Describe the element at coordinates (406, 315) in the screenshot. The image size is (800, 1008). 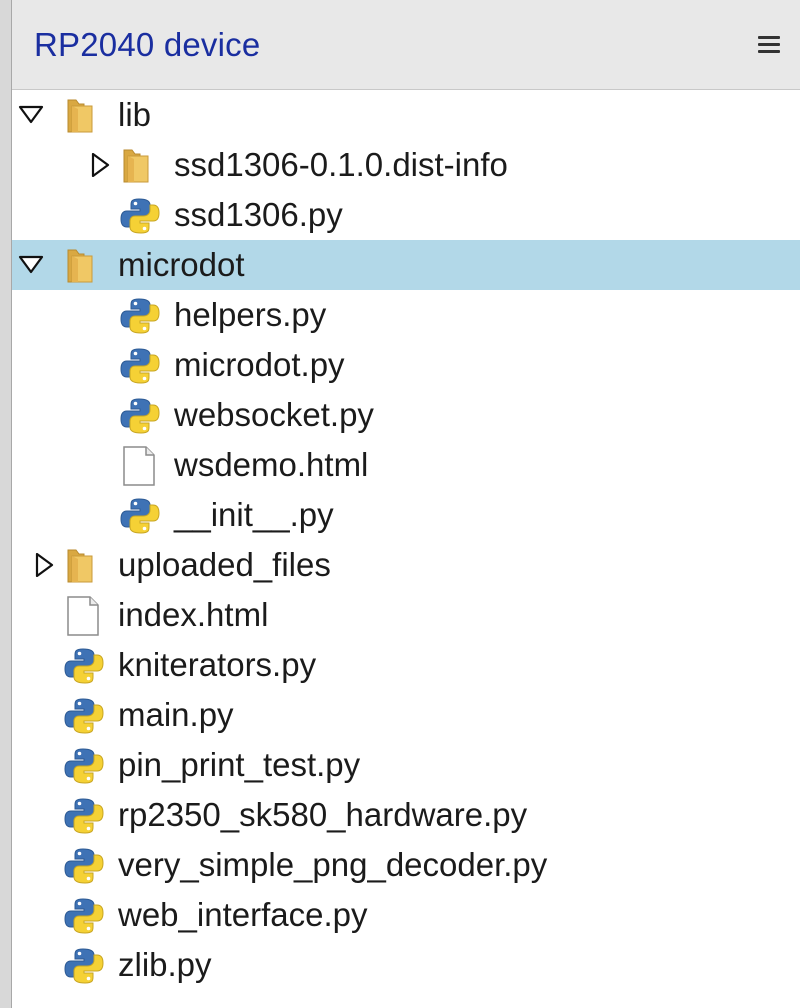
I see `tree-item-helpers-py: helpers.py` at that location.